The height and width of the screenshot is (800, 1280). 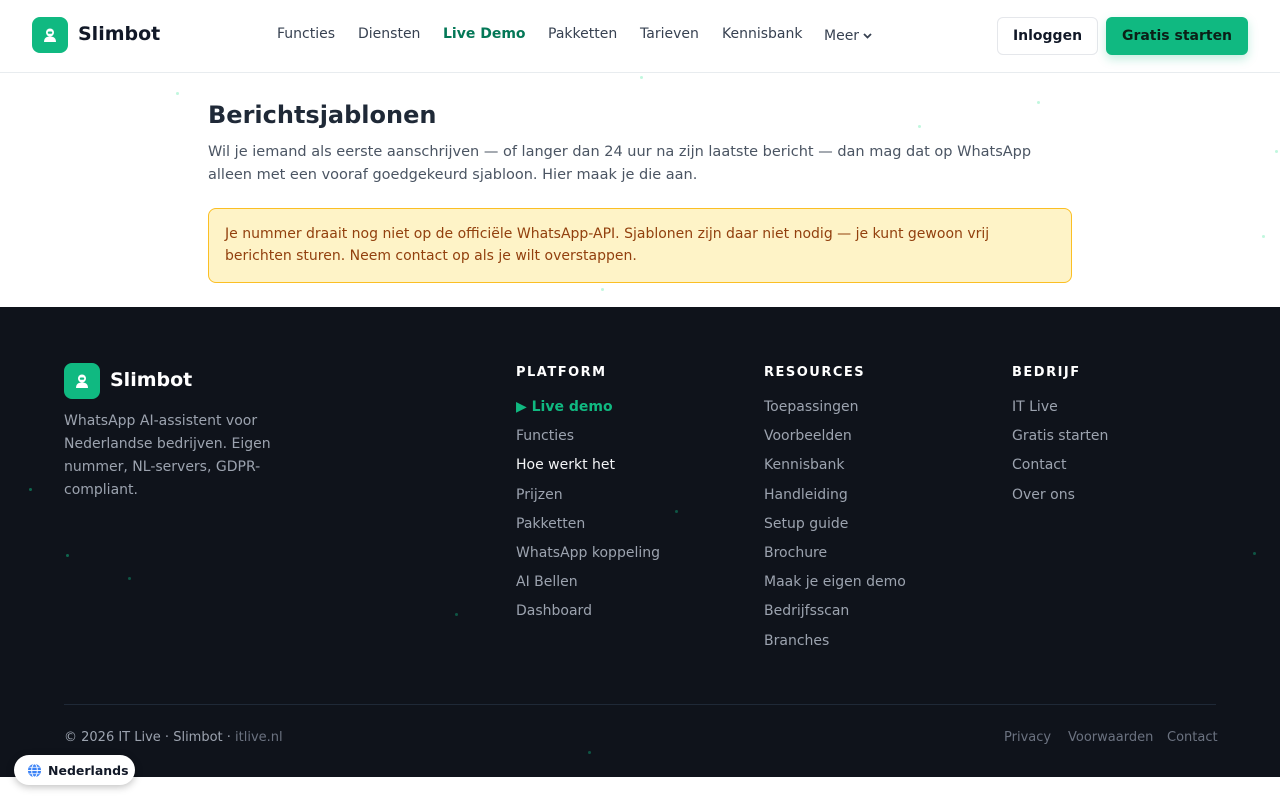 I want to click on nav-meer-label: Meer, so click(x=842, y=36).